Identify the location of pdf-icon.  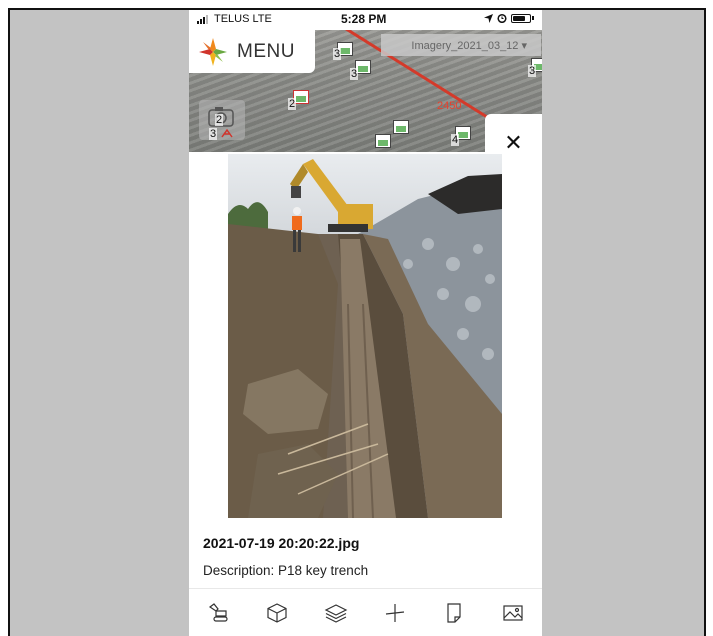
(227, 133).